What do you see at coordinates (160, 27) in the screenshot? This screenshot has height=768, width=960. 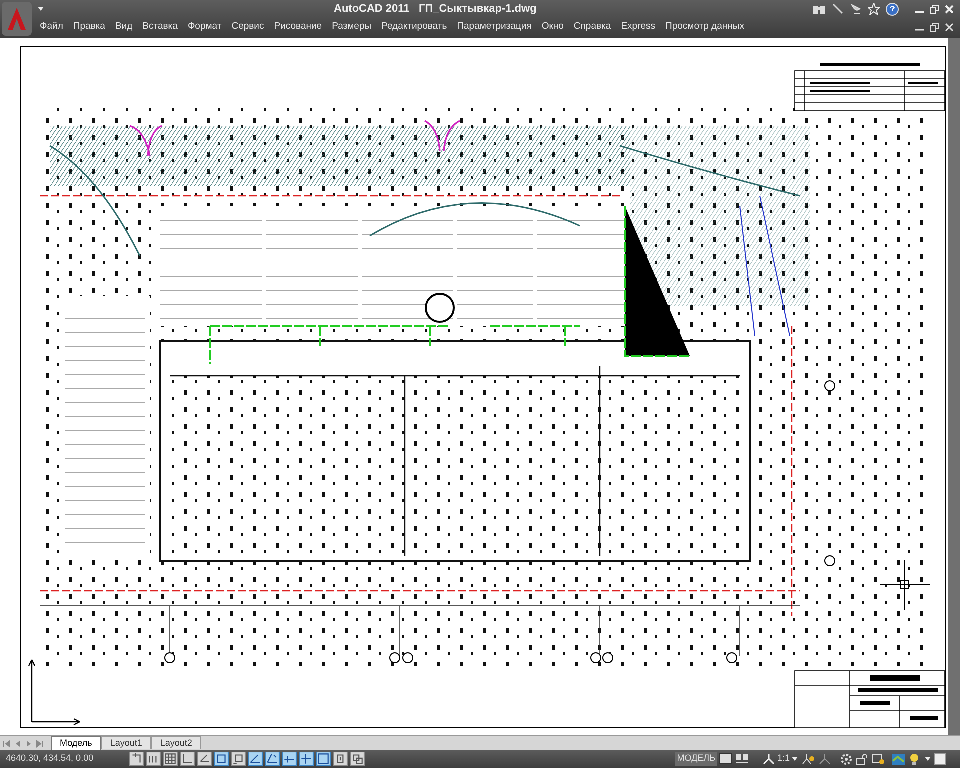 I see `menu-item: Вставка` at bounding box center [160, 27].